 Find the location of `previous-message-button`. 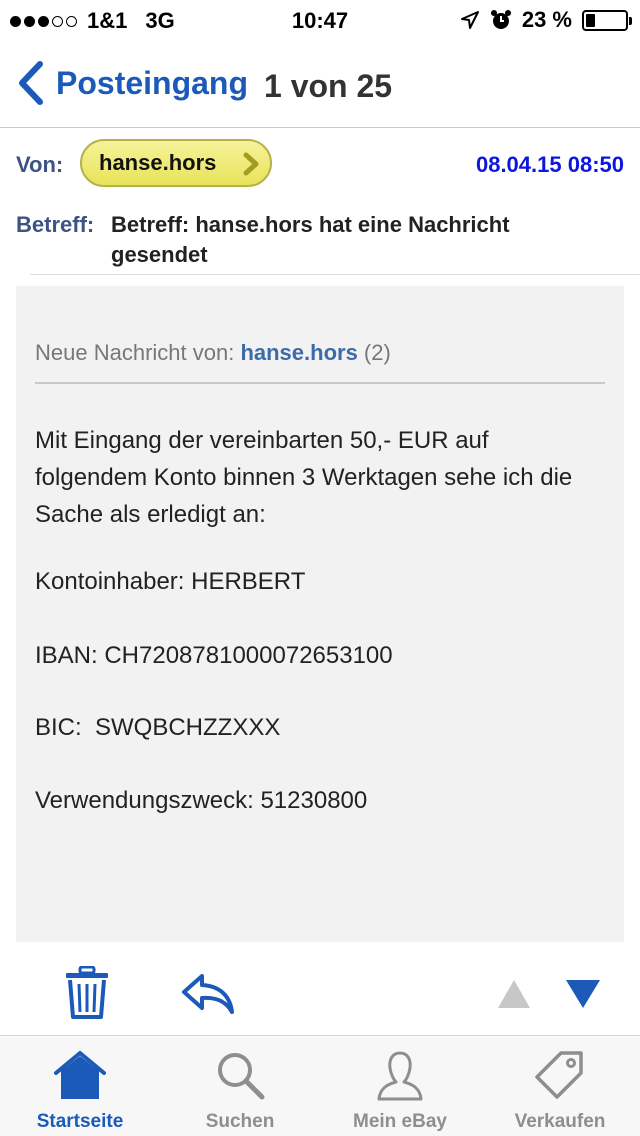

previous-message-button is located at coordinates (514, 996).